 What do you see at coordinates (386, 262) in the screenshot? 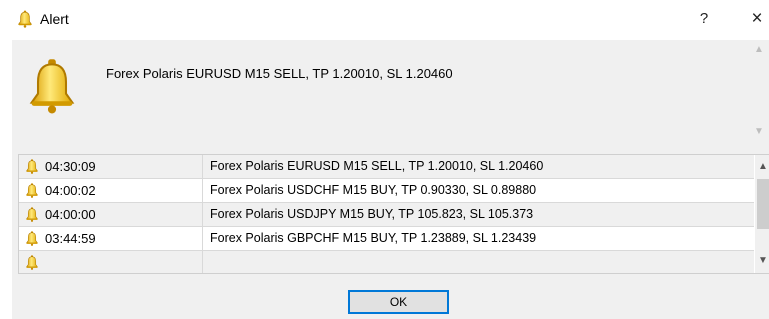
I see `list-item` at bounding box center [386, 262].